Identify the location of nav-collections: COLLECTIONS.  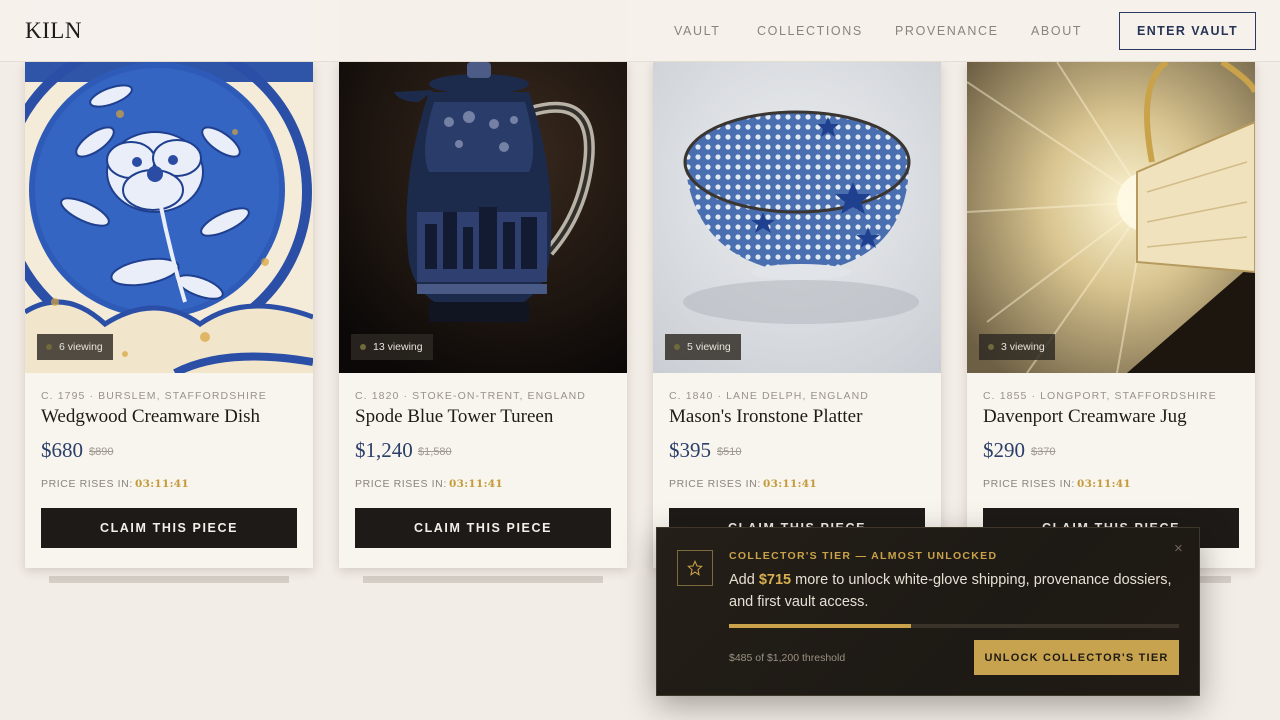
(810, 31).